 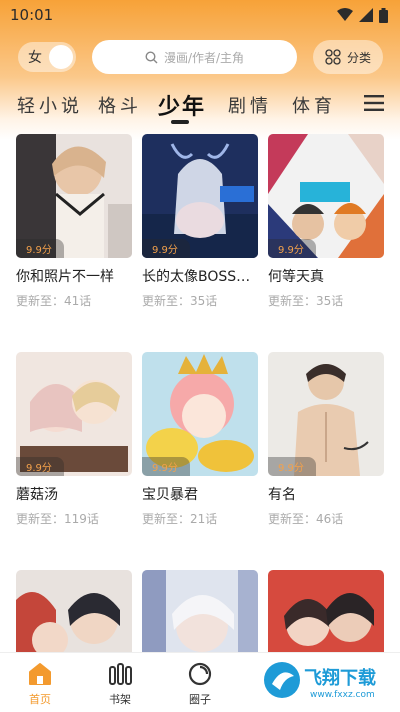 I want to click on nav-label: 圈子, so click(x=200, y=699).